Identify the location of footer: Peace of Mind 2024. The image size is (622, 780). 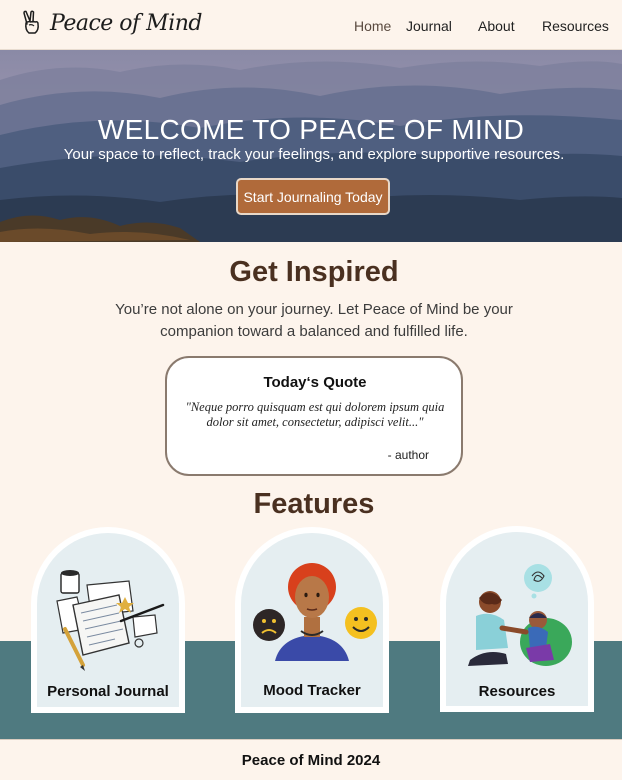
(311, 759).